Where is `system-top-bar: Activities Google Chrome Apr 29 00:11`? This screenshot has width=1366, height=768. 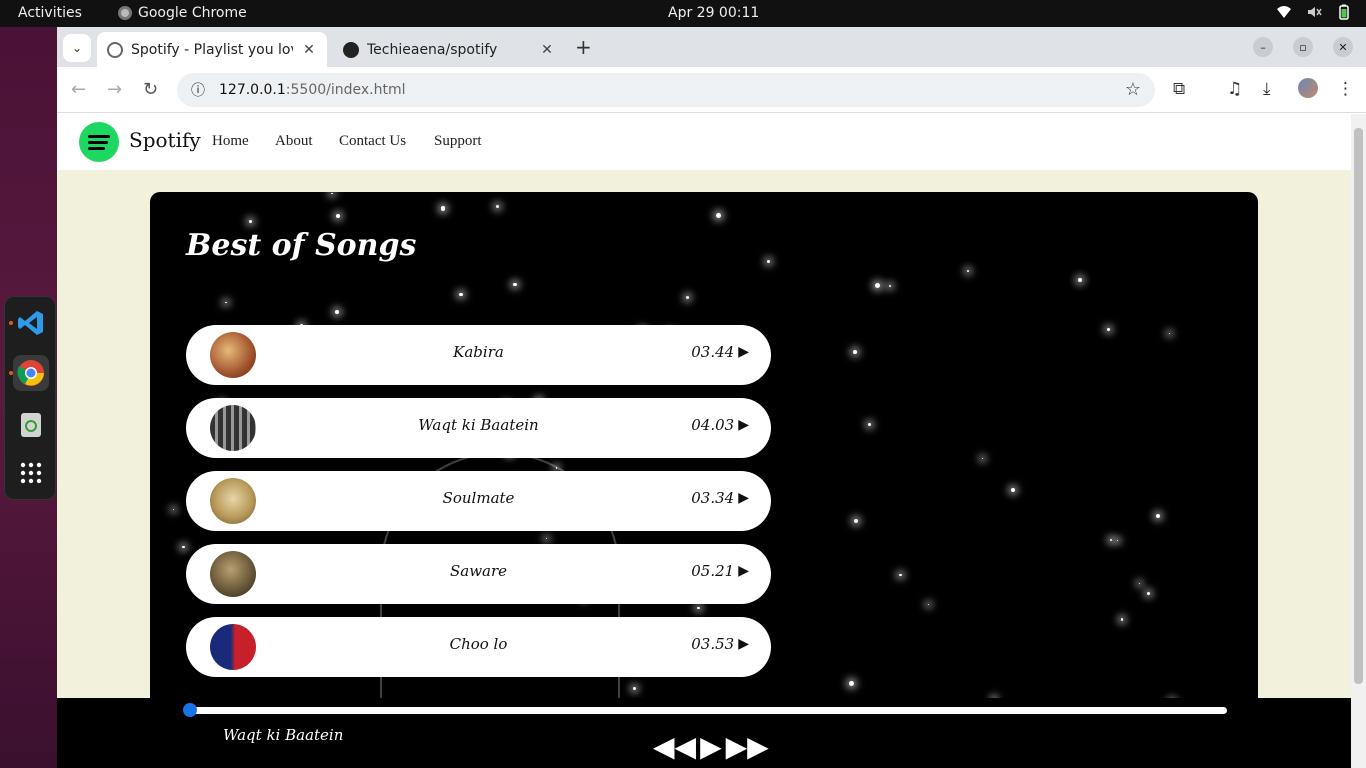 system-top-bar: Activities Google Chrome Apr 29 00:11 is located at coordinates (683, 13).